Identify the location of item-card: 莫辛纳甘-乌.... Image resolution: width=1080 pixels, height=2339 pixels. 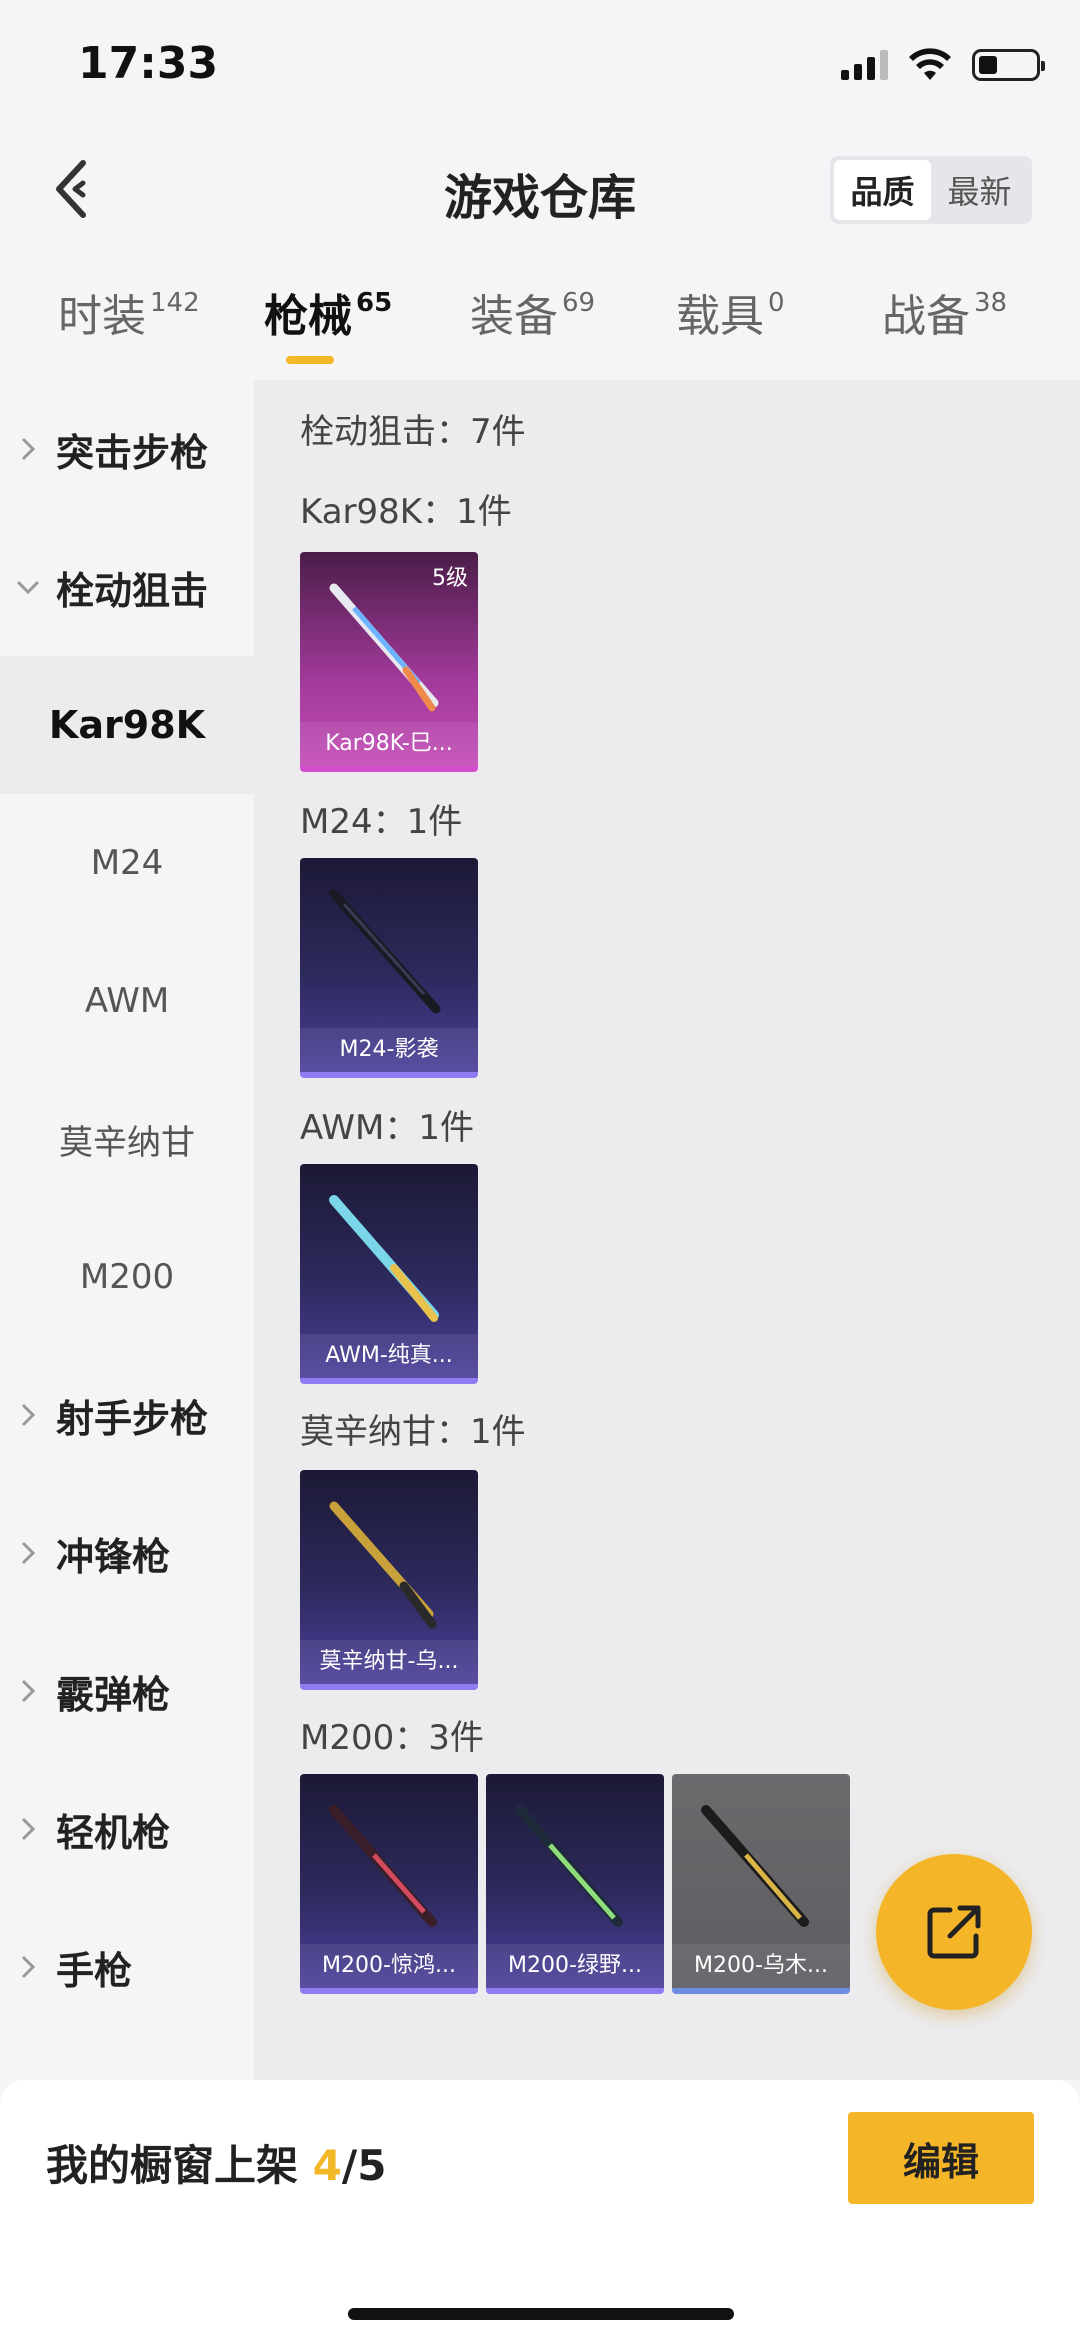
(389, 1580).